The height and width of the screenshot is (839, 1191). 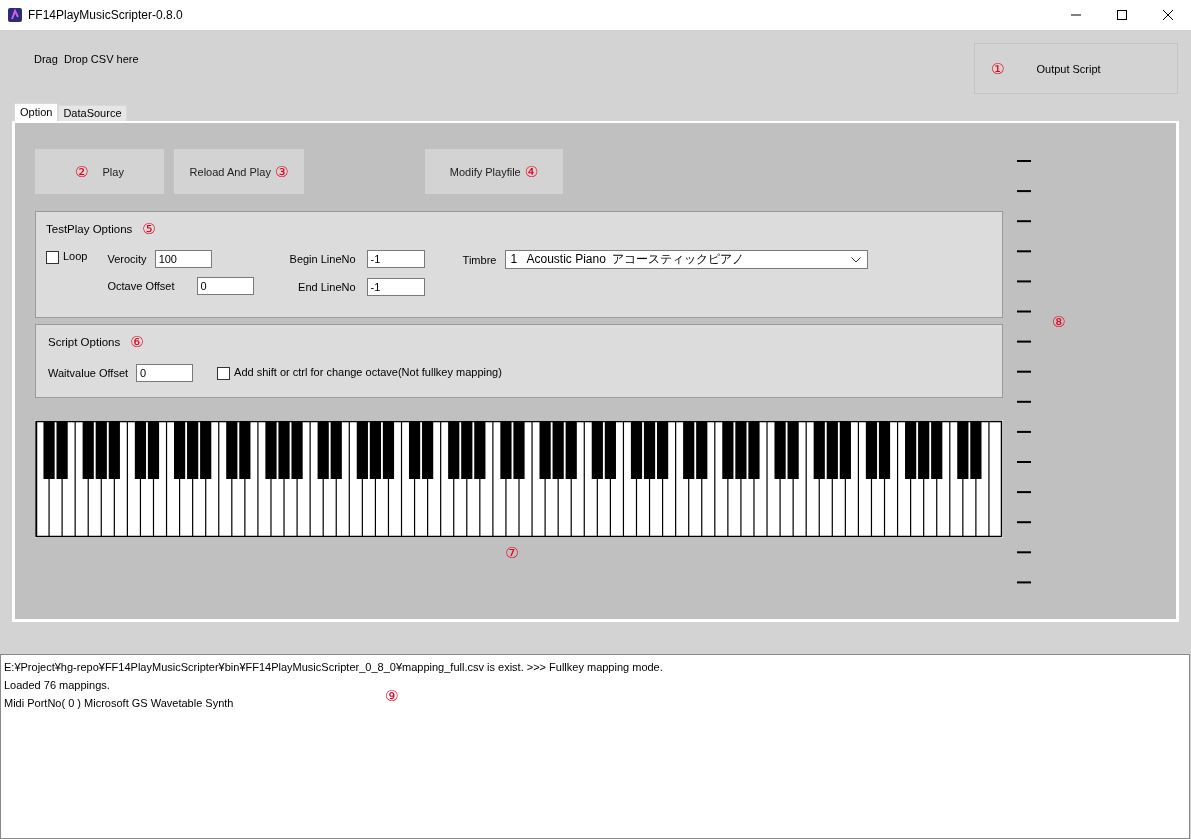 What do you see at coordinates (326, 287) in the screenshot?
I see `field-label: End LineNo` at bounding box center [326, 287].